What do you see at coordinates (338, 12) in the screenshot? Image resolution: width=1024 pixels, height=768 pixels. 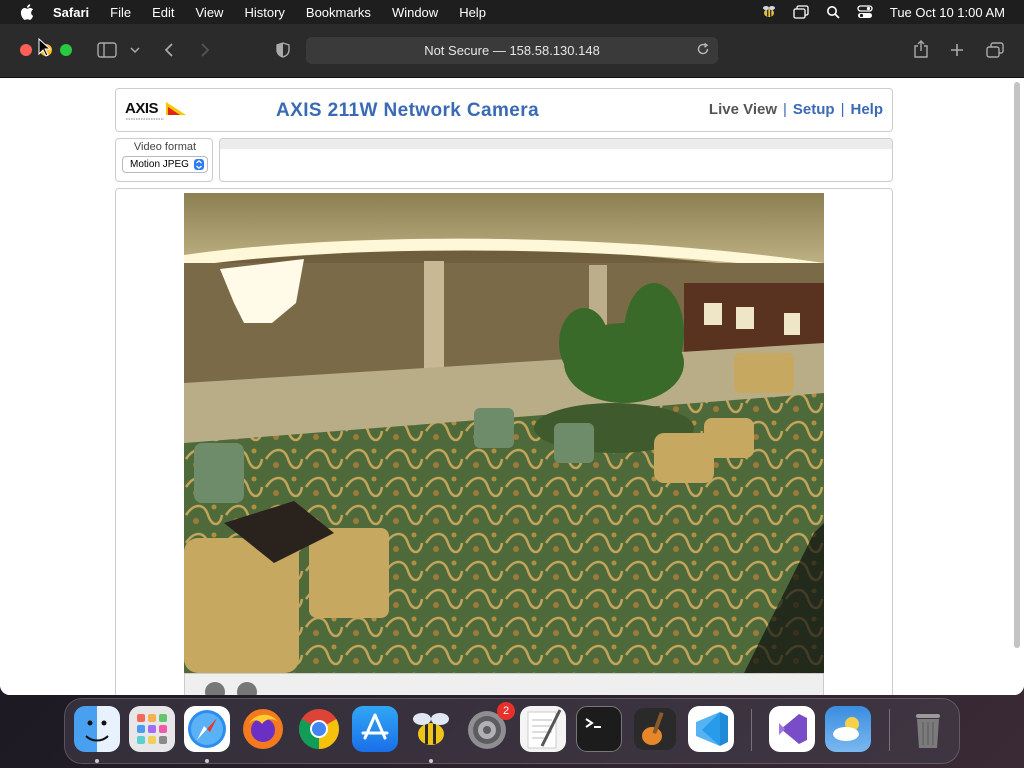 I see `menu-bookmarks: Bookmarks` at bounding box center [338, 12].